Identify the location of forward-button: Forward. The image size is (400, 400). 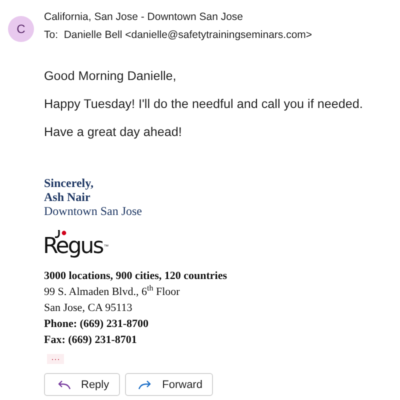
(169, 384).